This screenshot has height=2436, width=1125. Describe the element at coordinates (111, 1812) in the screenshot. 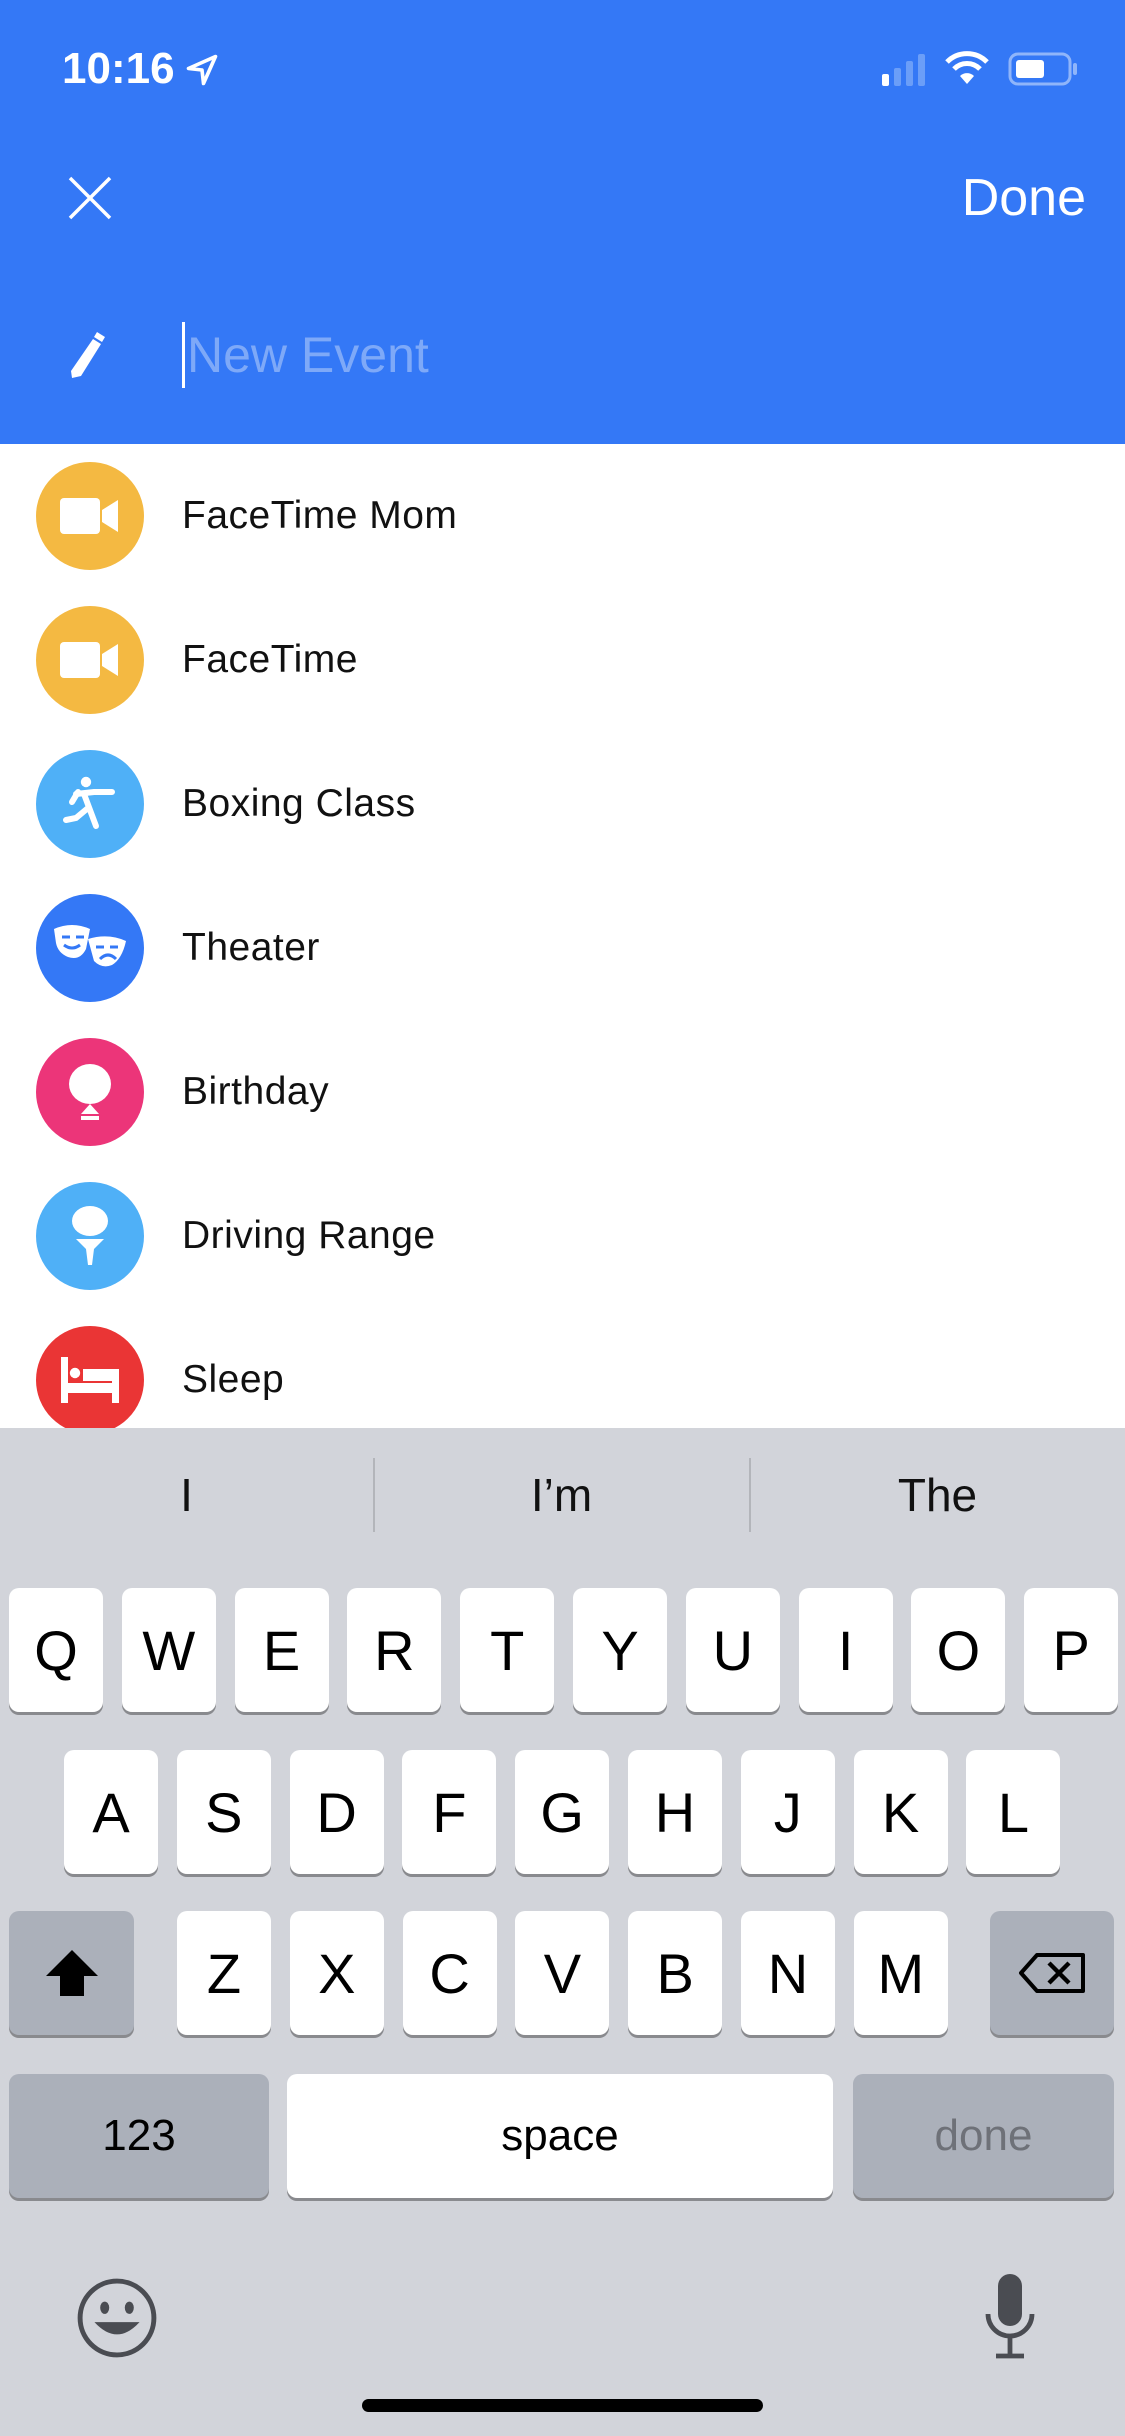

I see `key-a: A` at that location.